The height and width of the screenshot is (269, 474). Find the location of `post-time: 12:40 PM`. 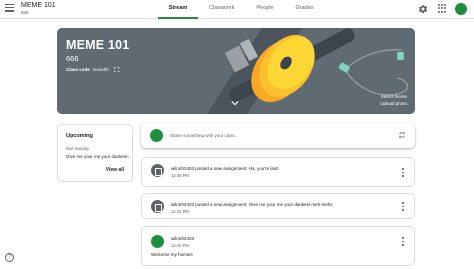

post-time: 12:40 PM is located at coordinates (180, 245).